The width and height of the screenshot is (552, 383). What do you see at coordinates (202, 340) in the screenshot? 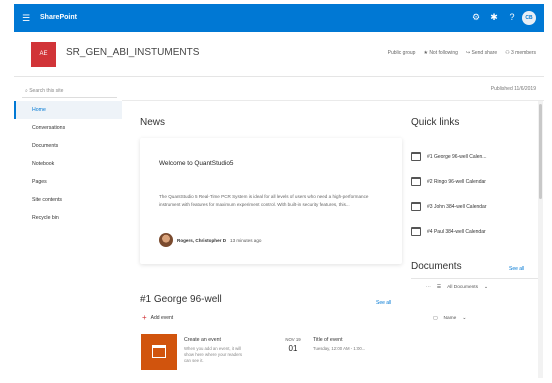
I see `create-event-title: Create an event` at bounding box center [202, 340].